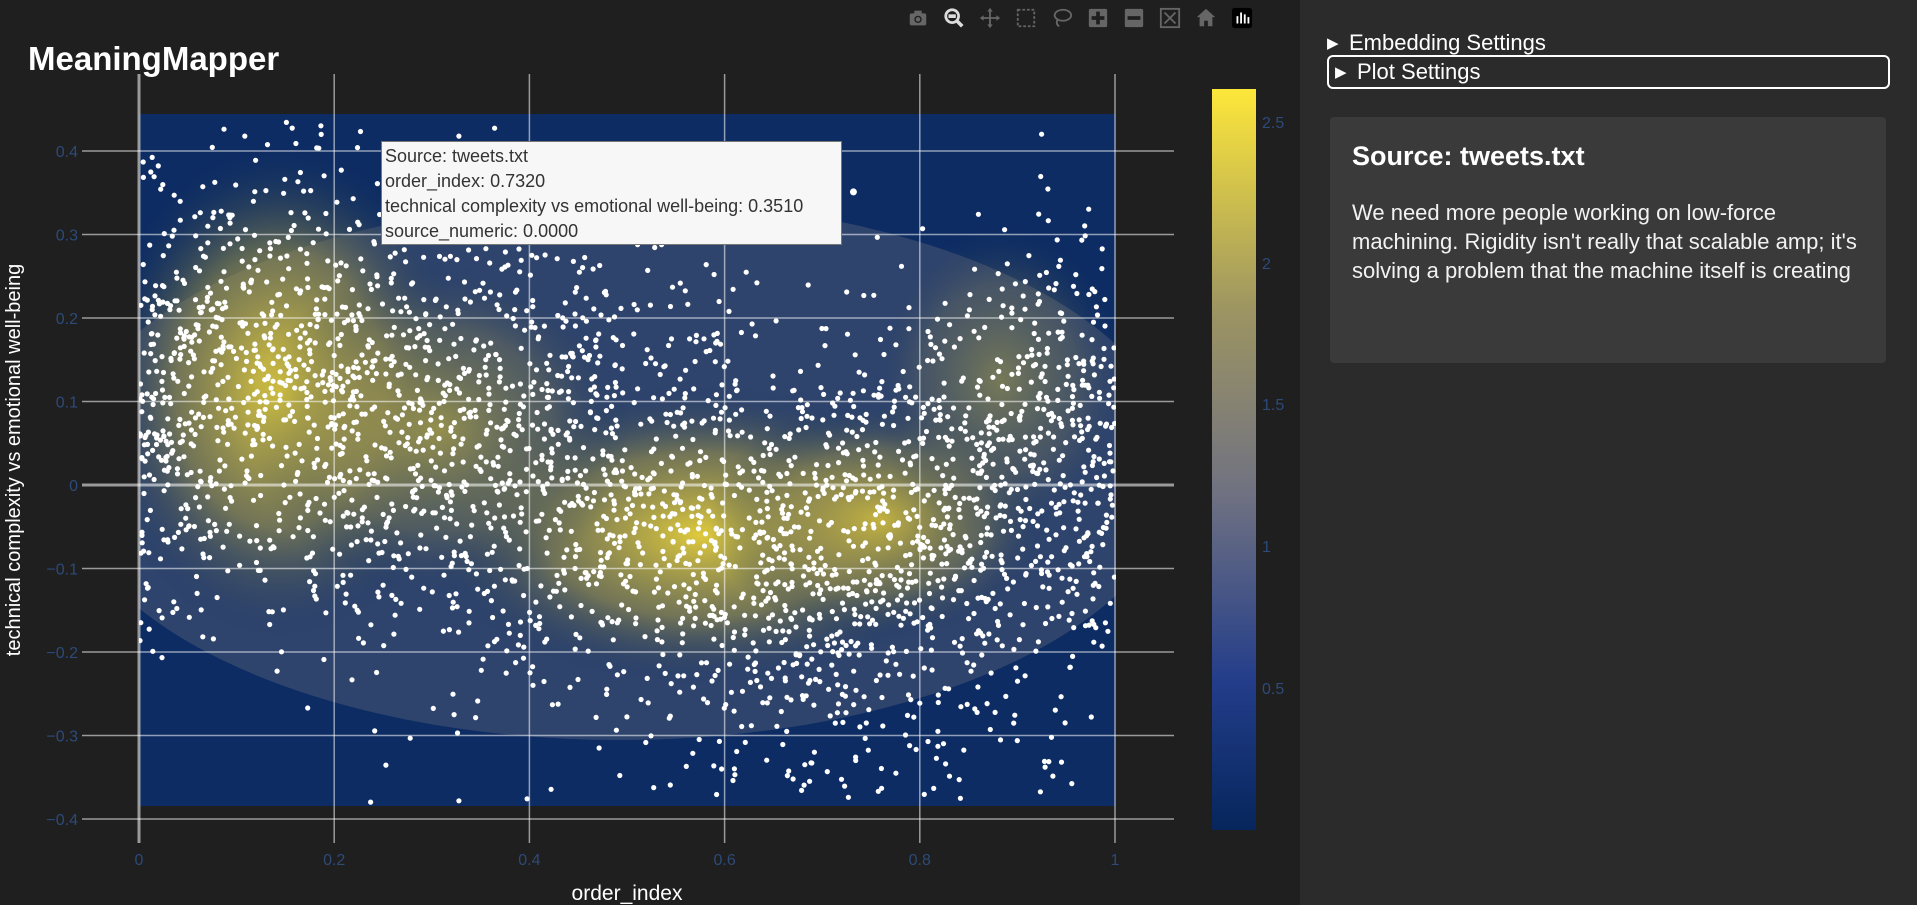  Describe the element at coordinates (1134, 18) in the screenshot. I see `zoom-out-icon` at that location.